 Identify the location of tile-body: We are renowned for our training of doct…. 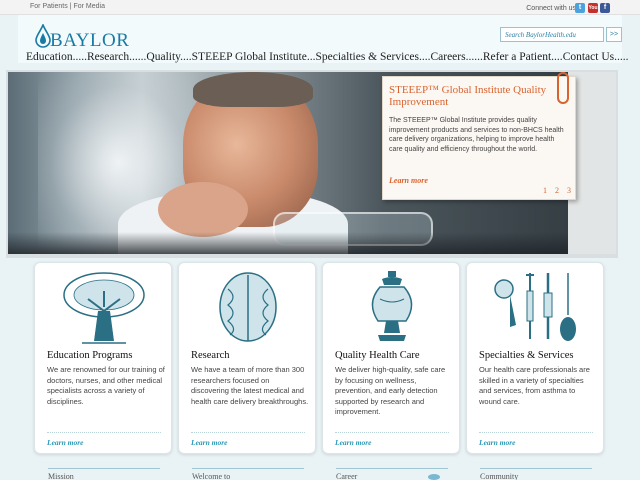
(106, 385).